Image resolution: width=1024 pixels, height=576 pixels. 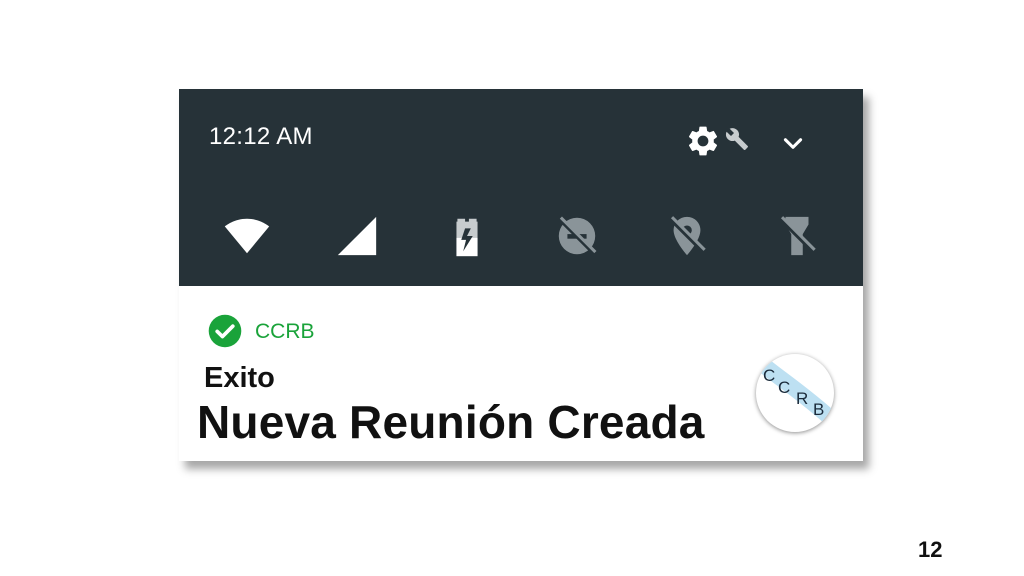 What do you see at coordinates (577, 236) in the screenshot?
I see `do-not-disturb-icon` at bounding box center [577, 236].